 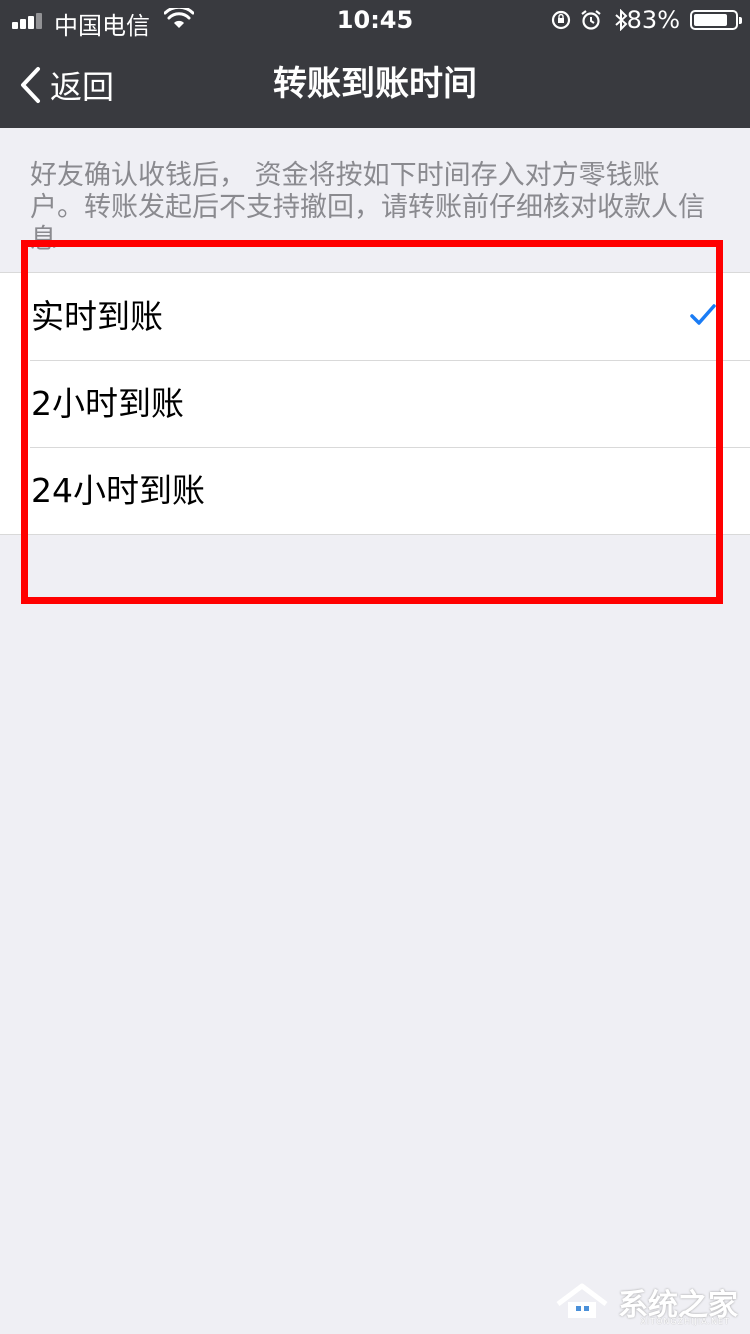 I want to click on status-bar: 中国电信 10:45 83%, so click(x=375, y=20).